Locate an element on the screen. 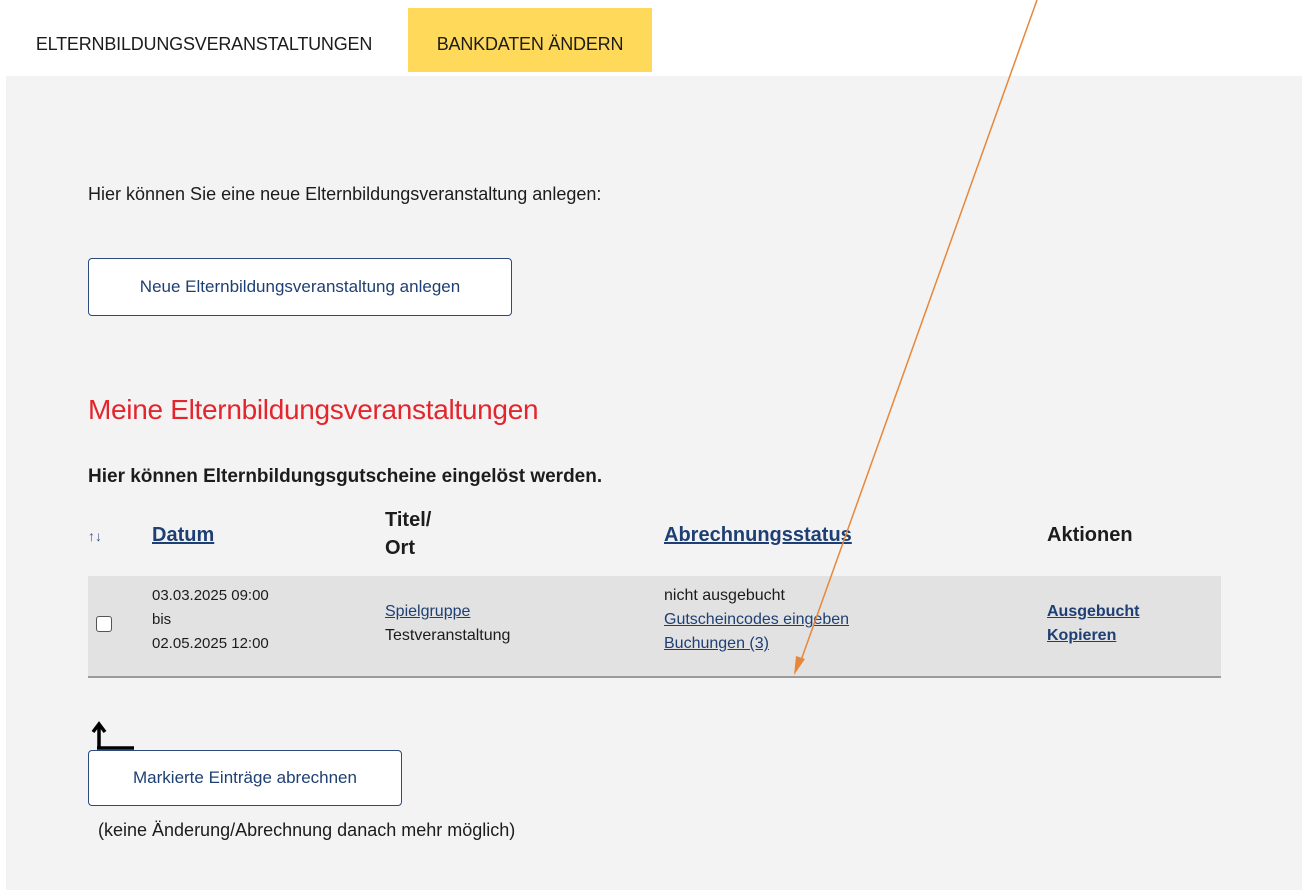  sort-icon: ↑↓ is located at coordinates (95, 536).